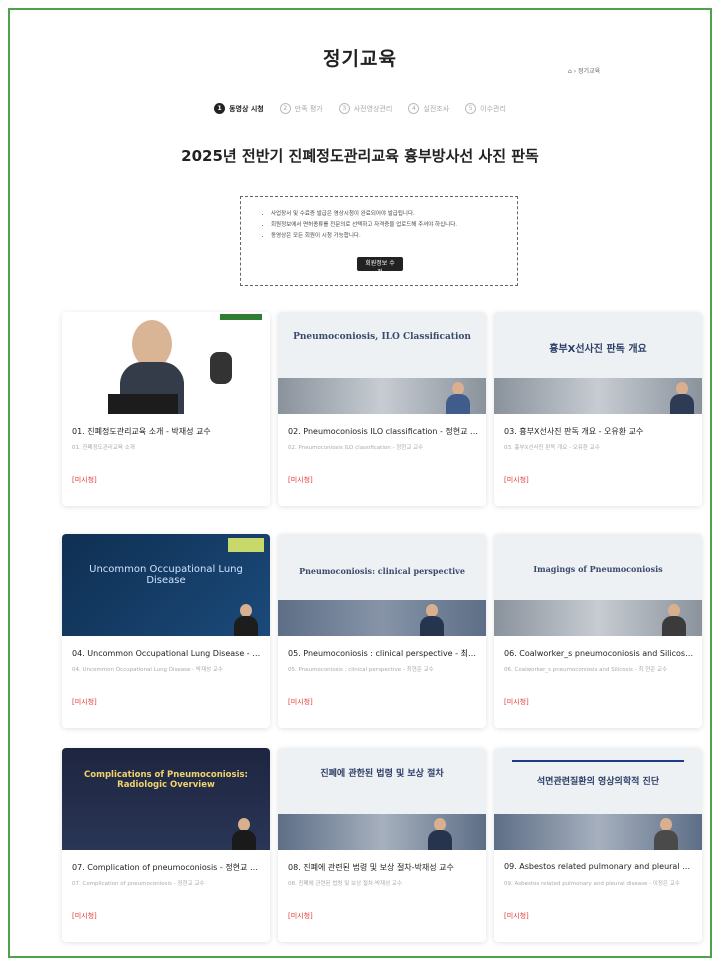  I want to click on card-subtitle: 08. 진폐에 관련된 법령 및 보상 절차-박재성 교수, so click(345, 884).